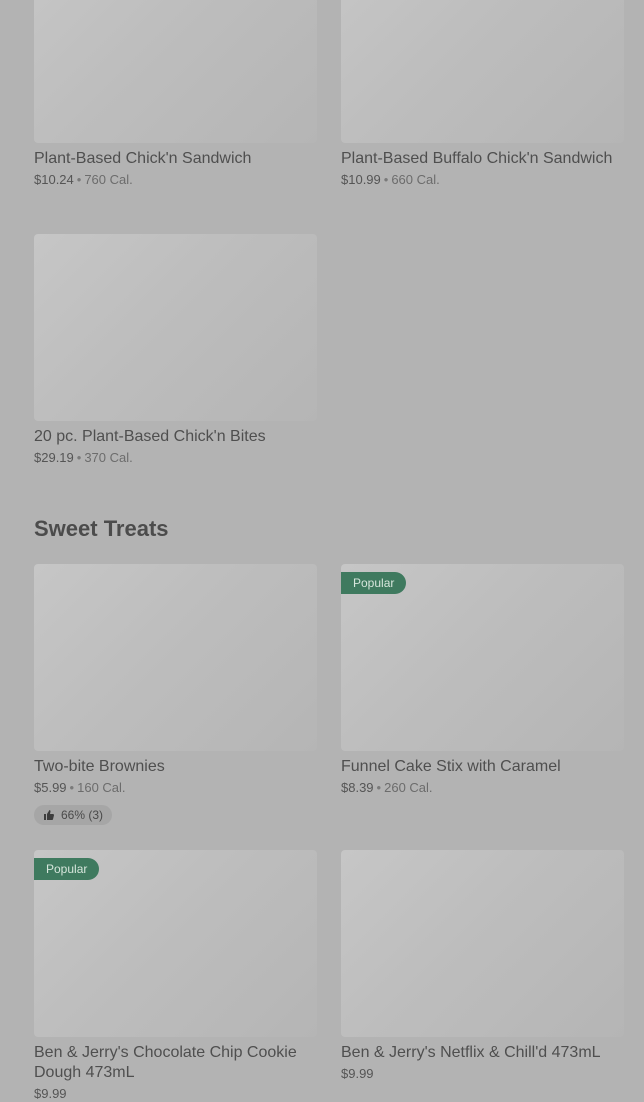 The width and height of the screenshot is (644, 1102). Describe the element at coordinates (150, 436) in the screenshot. I see `item-name: 20 pc. Plant-Based Chick'n Bites` at that location.